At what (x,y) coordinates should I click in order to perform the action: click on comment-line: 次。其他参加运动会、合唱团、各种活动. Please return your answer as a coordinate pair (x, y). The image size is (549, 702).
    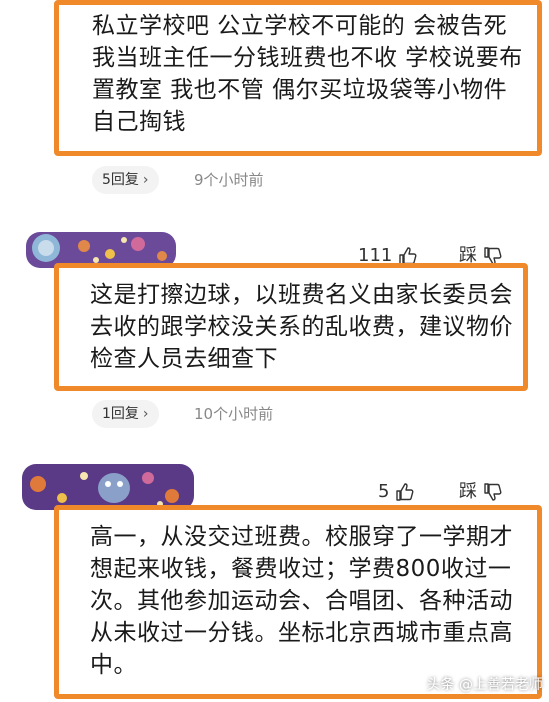
    Looking at the image, I should click on (301, 601).